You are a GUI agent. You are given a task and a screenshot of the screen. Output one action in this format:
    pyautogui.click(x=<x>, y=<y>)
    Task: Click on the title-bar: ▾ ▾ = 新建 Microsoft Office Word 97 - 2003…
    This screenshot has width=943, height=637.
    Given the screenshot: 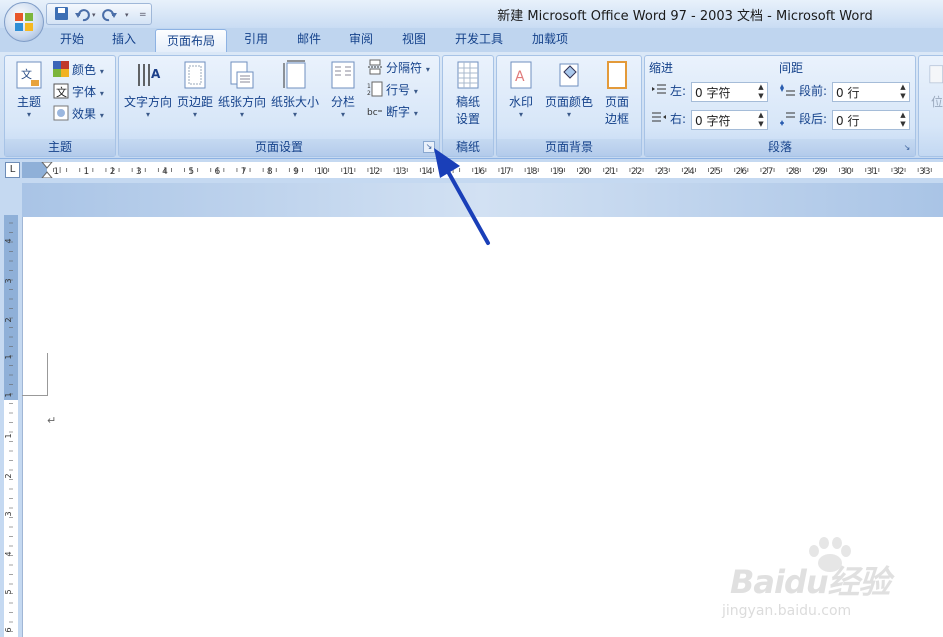 What is the action you would take?
    pyautogui.click(x=471, y=14)
    